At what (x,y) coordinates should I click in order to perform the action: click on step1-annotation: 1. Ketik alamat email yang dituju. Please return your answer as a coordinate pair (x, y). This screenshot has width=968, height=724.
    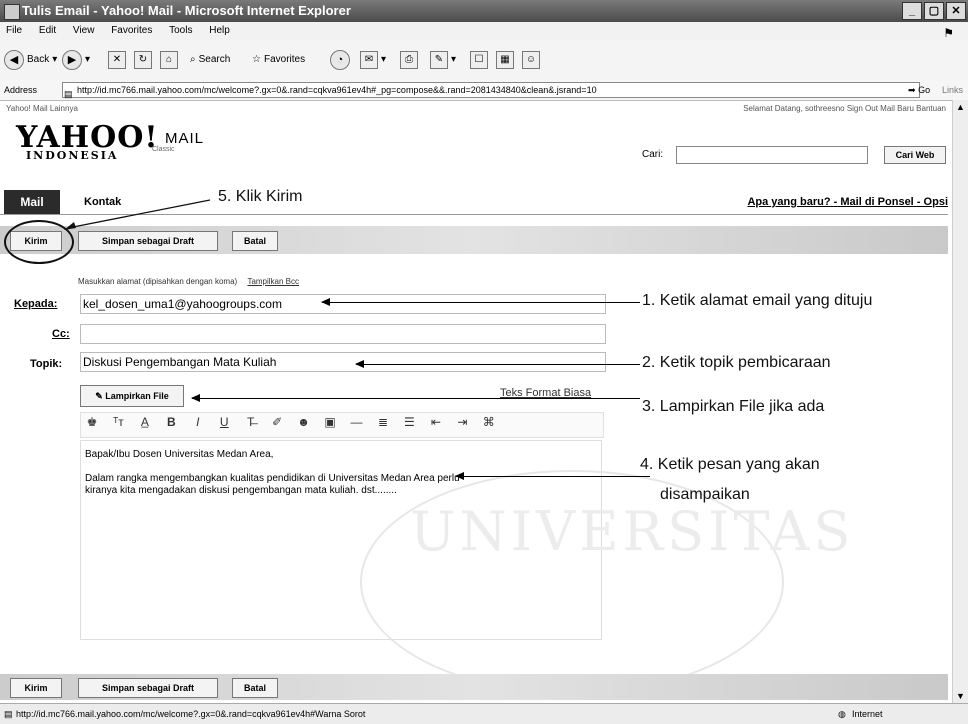
    Looking at the image, I should click on (757, 300).